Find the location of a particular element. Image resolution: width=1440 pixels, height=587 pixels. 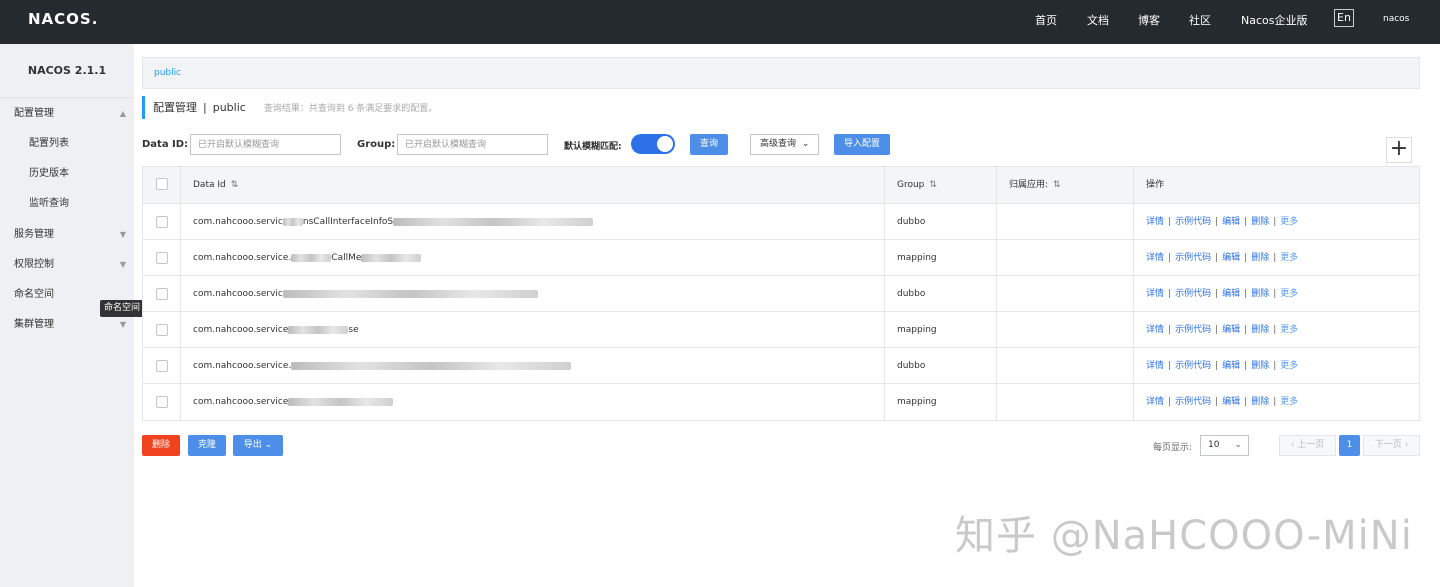

dataid-label: Data ID: is located at coordinates (165, 144).